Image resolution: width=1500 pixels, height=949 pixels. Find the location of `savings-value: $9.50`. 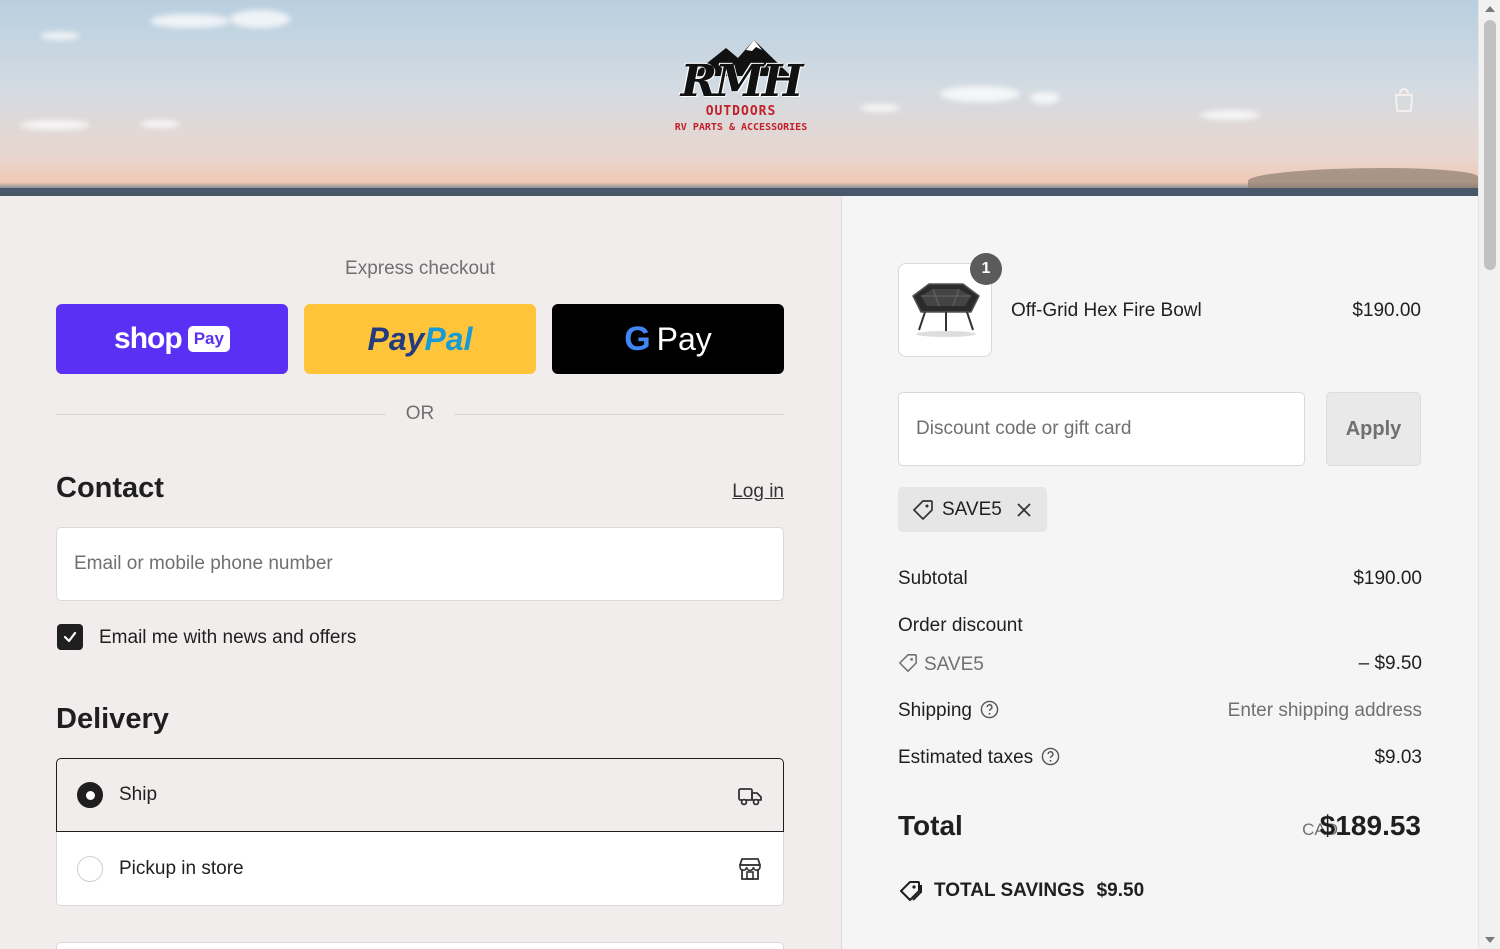

savings-value: $9.50 is located at coordinates (1120, 890).